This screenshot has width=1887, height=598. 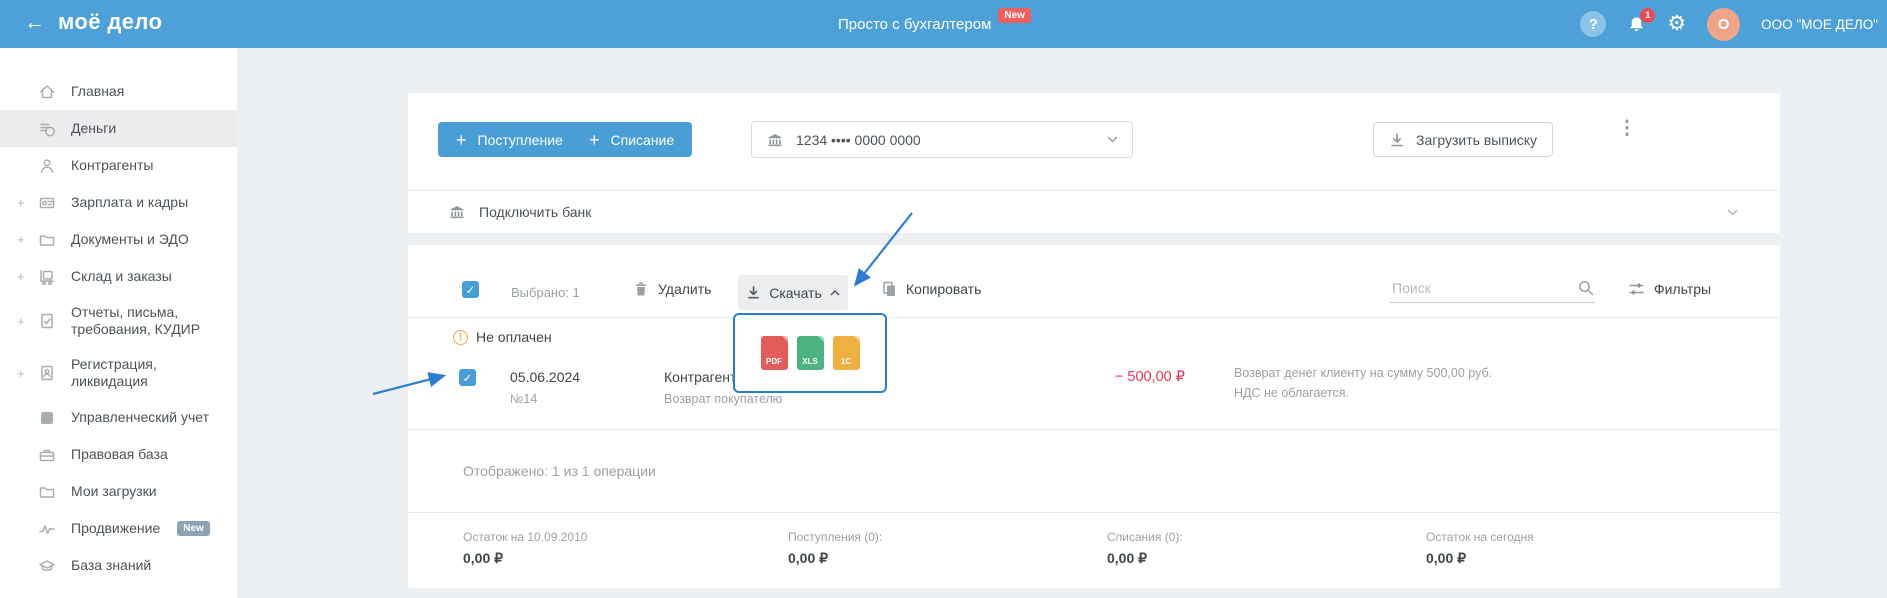 I want to click on sidebar-item-legal-base: Правовая база, so click(x=118, y=454).